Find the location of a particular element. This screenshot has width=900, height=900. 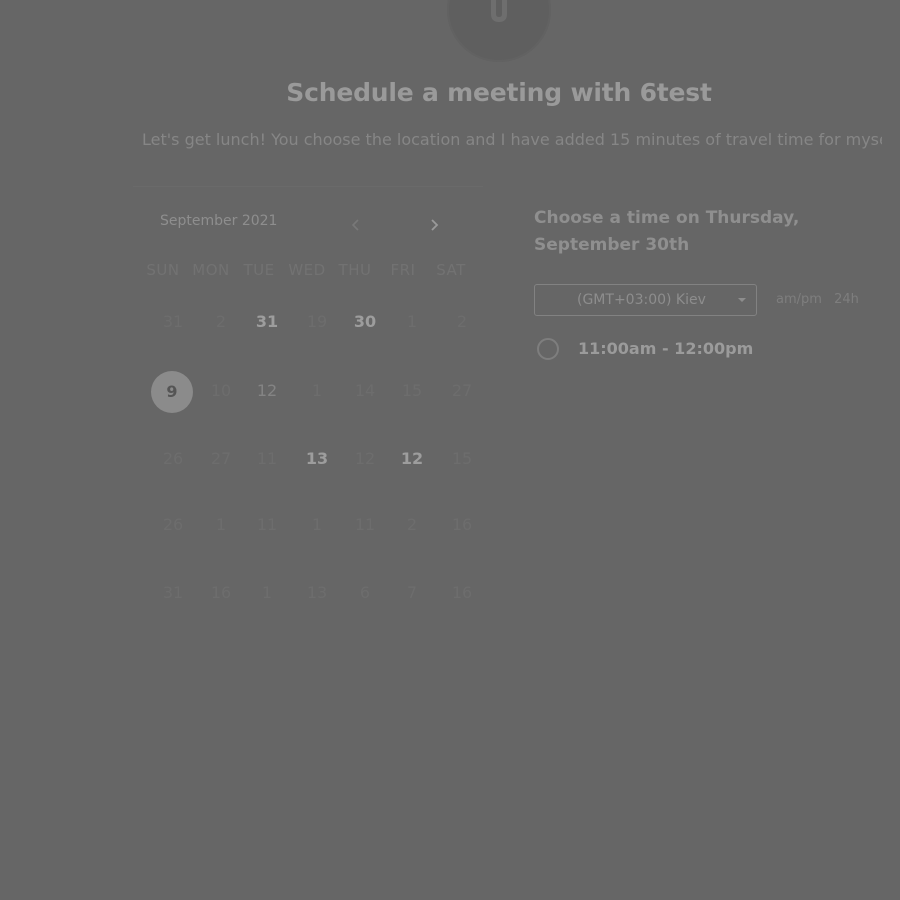

calendar-day: 10 is located at coordinates (221, 390).